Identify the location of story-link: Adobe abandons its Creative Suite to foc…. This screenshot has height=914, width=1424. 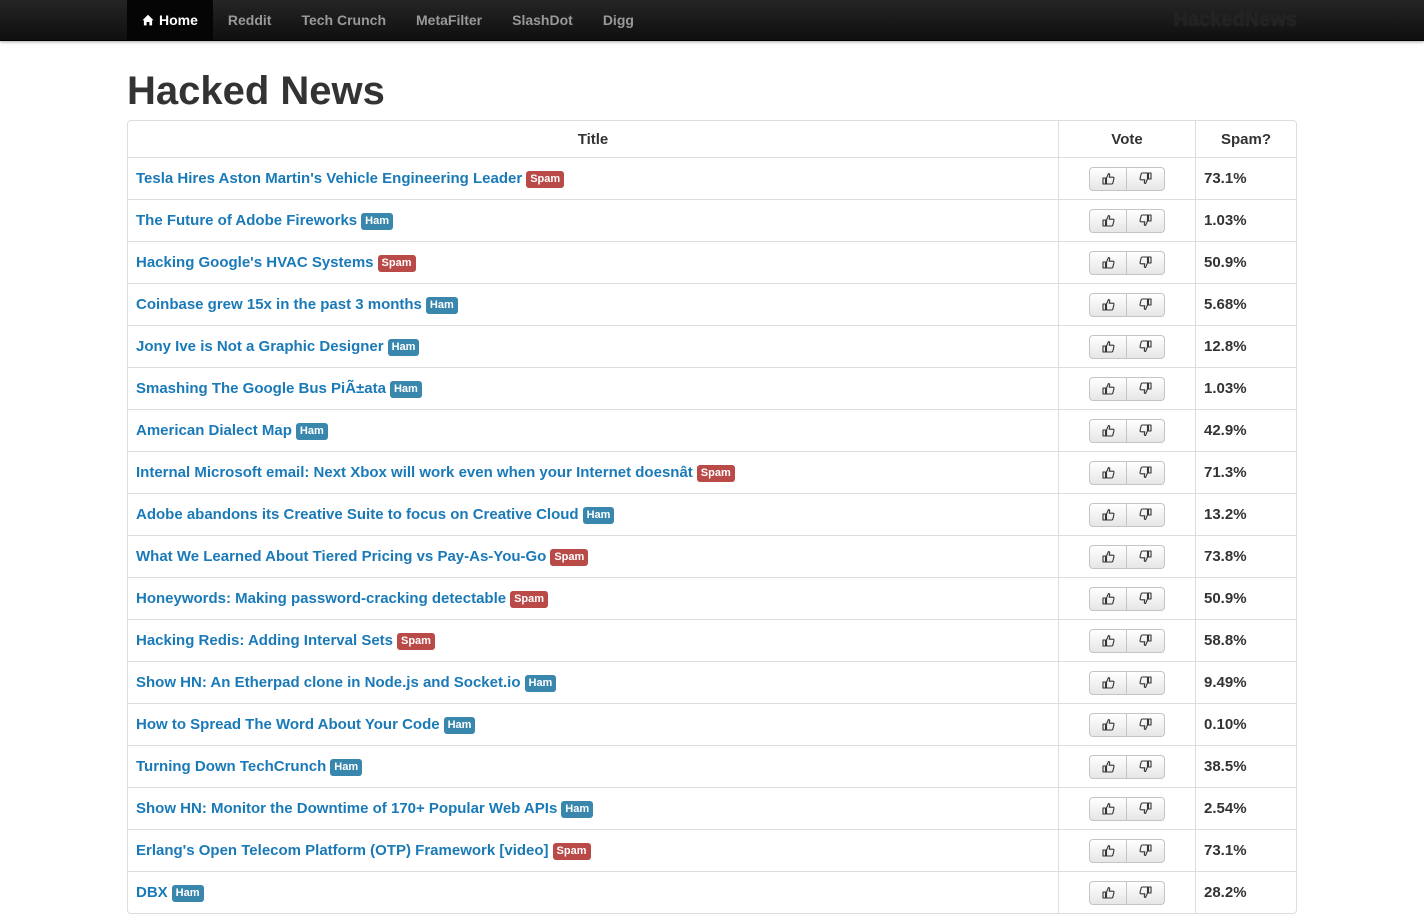
(357, 514).